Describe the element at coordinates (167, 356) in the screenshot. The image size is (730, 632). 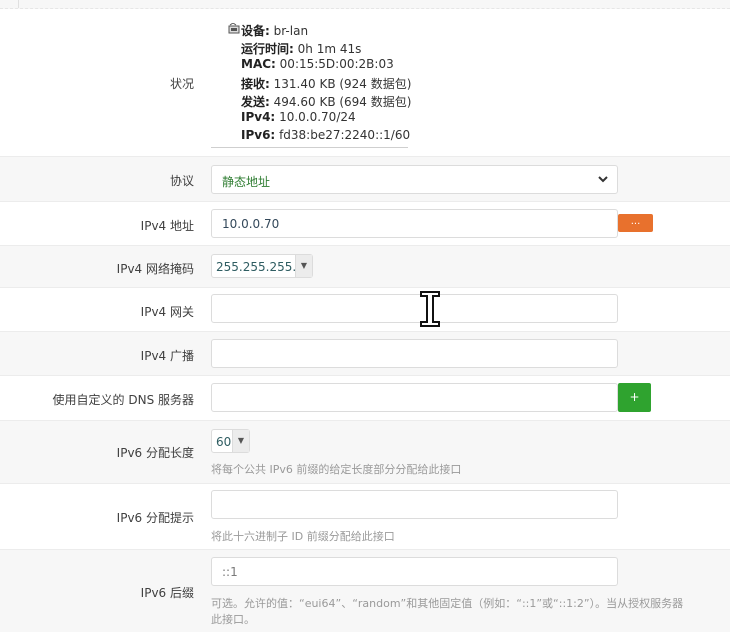
I see `ipv4-broadcast-label: IPv4 广播` at that location.